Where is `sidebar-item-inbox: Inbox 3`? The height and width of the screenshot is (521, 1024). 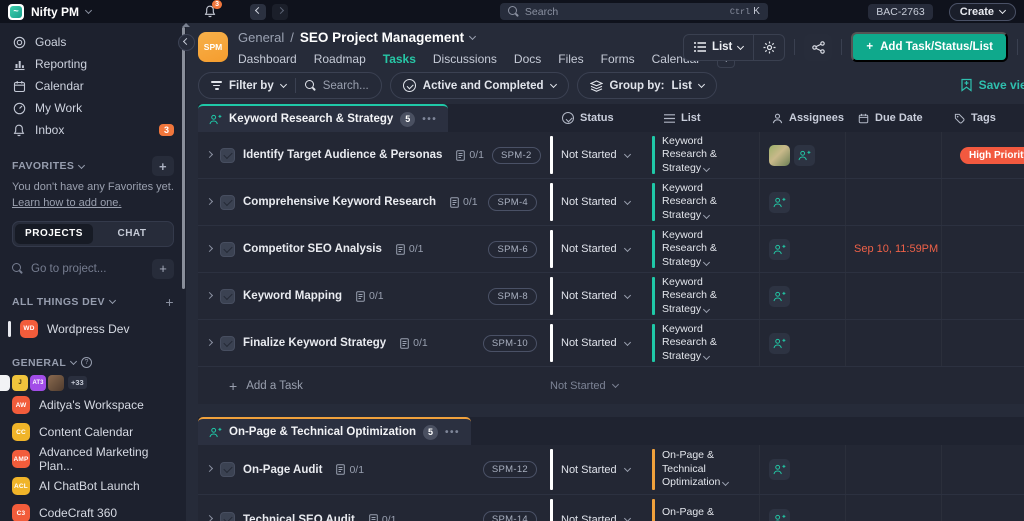 sidebar-item-inbox: Inbox 3 is located at coordinates (93, 130).